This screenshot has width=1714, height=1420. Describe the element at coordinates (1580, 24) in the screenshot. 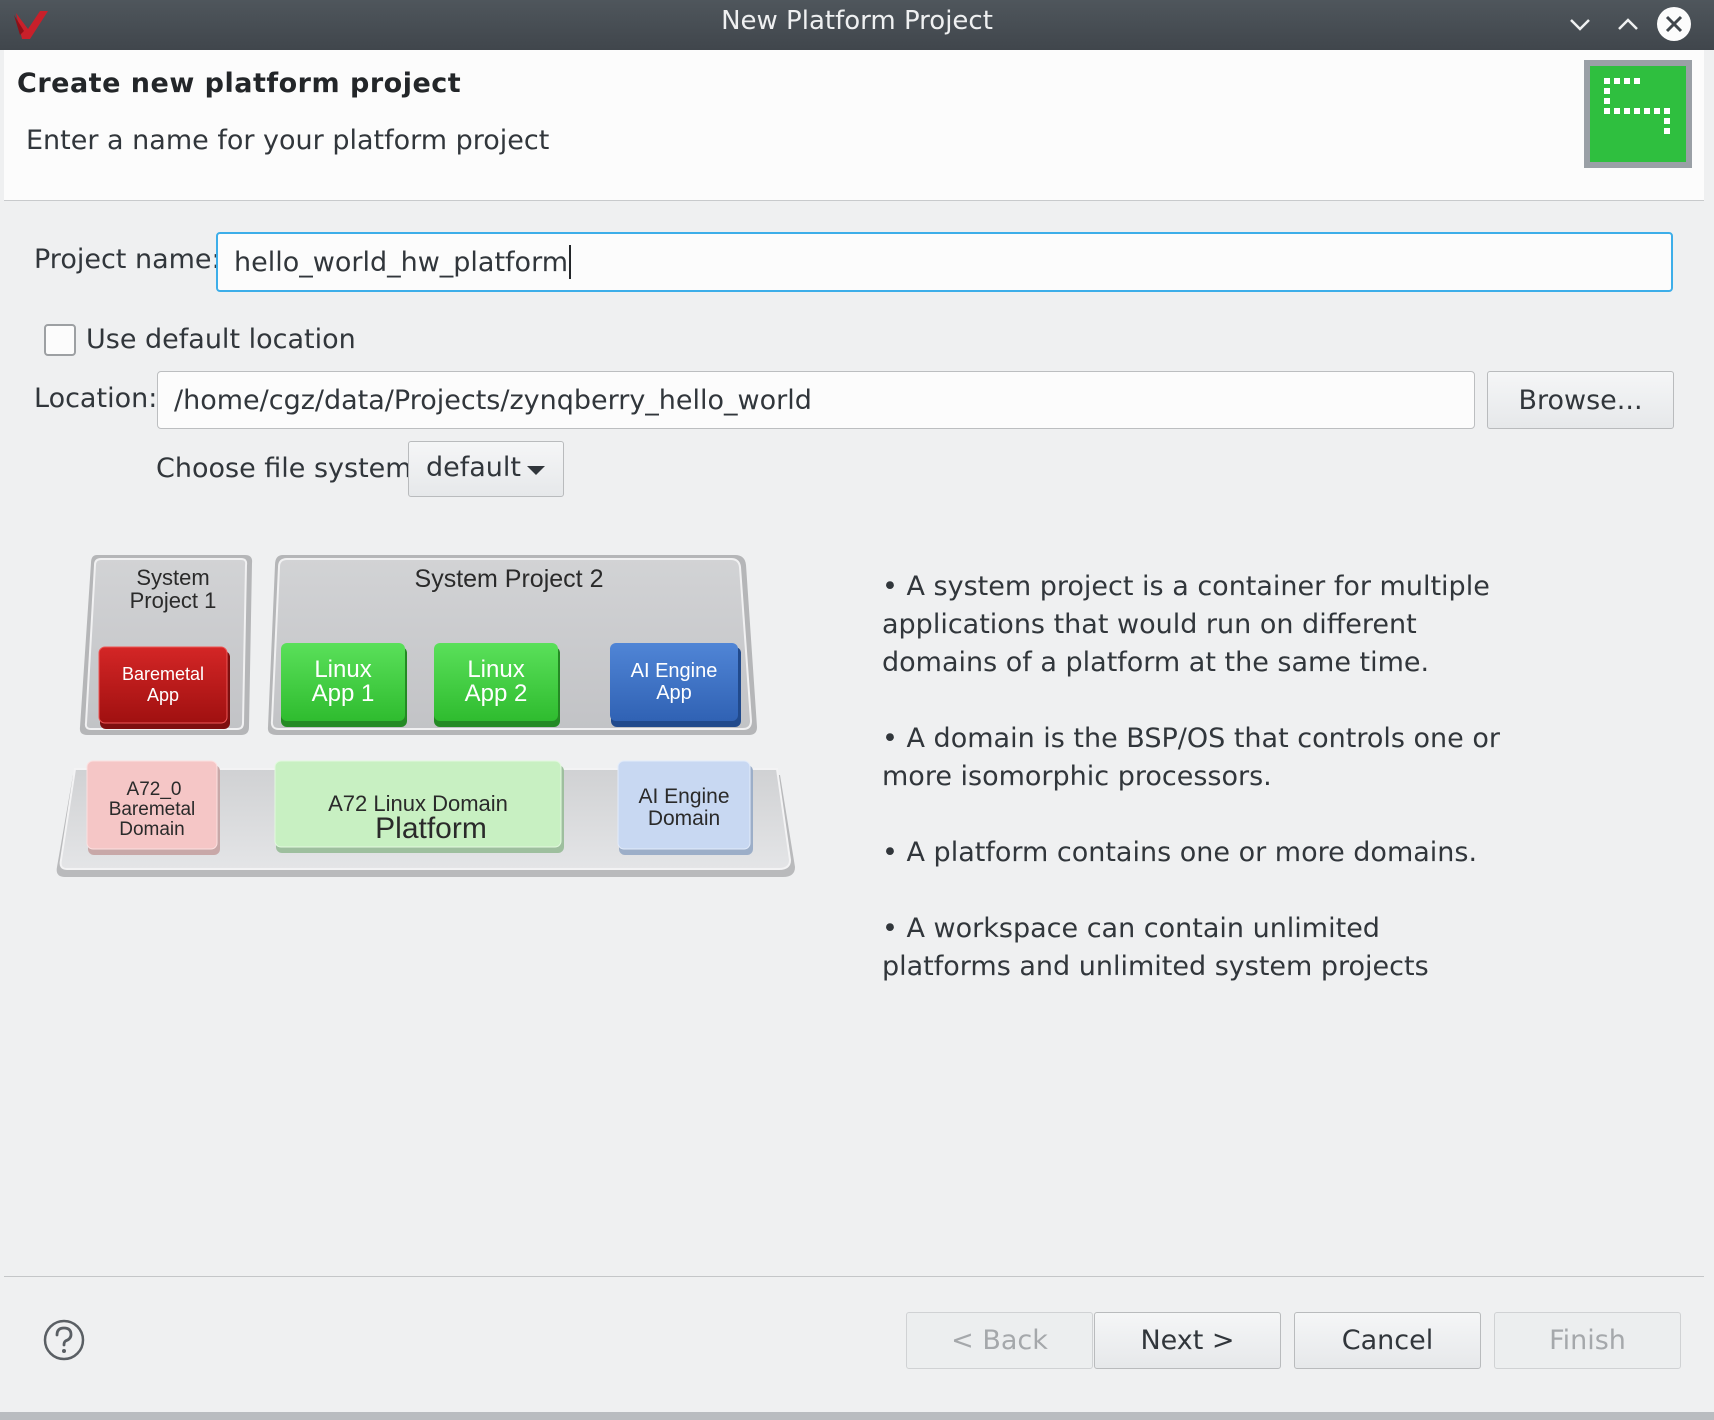

I see `minimize-icon` at that location.